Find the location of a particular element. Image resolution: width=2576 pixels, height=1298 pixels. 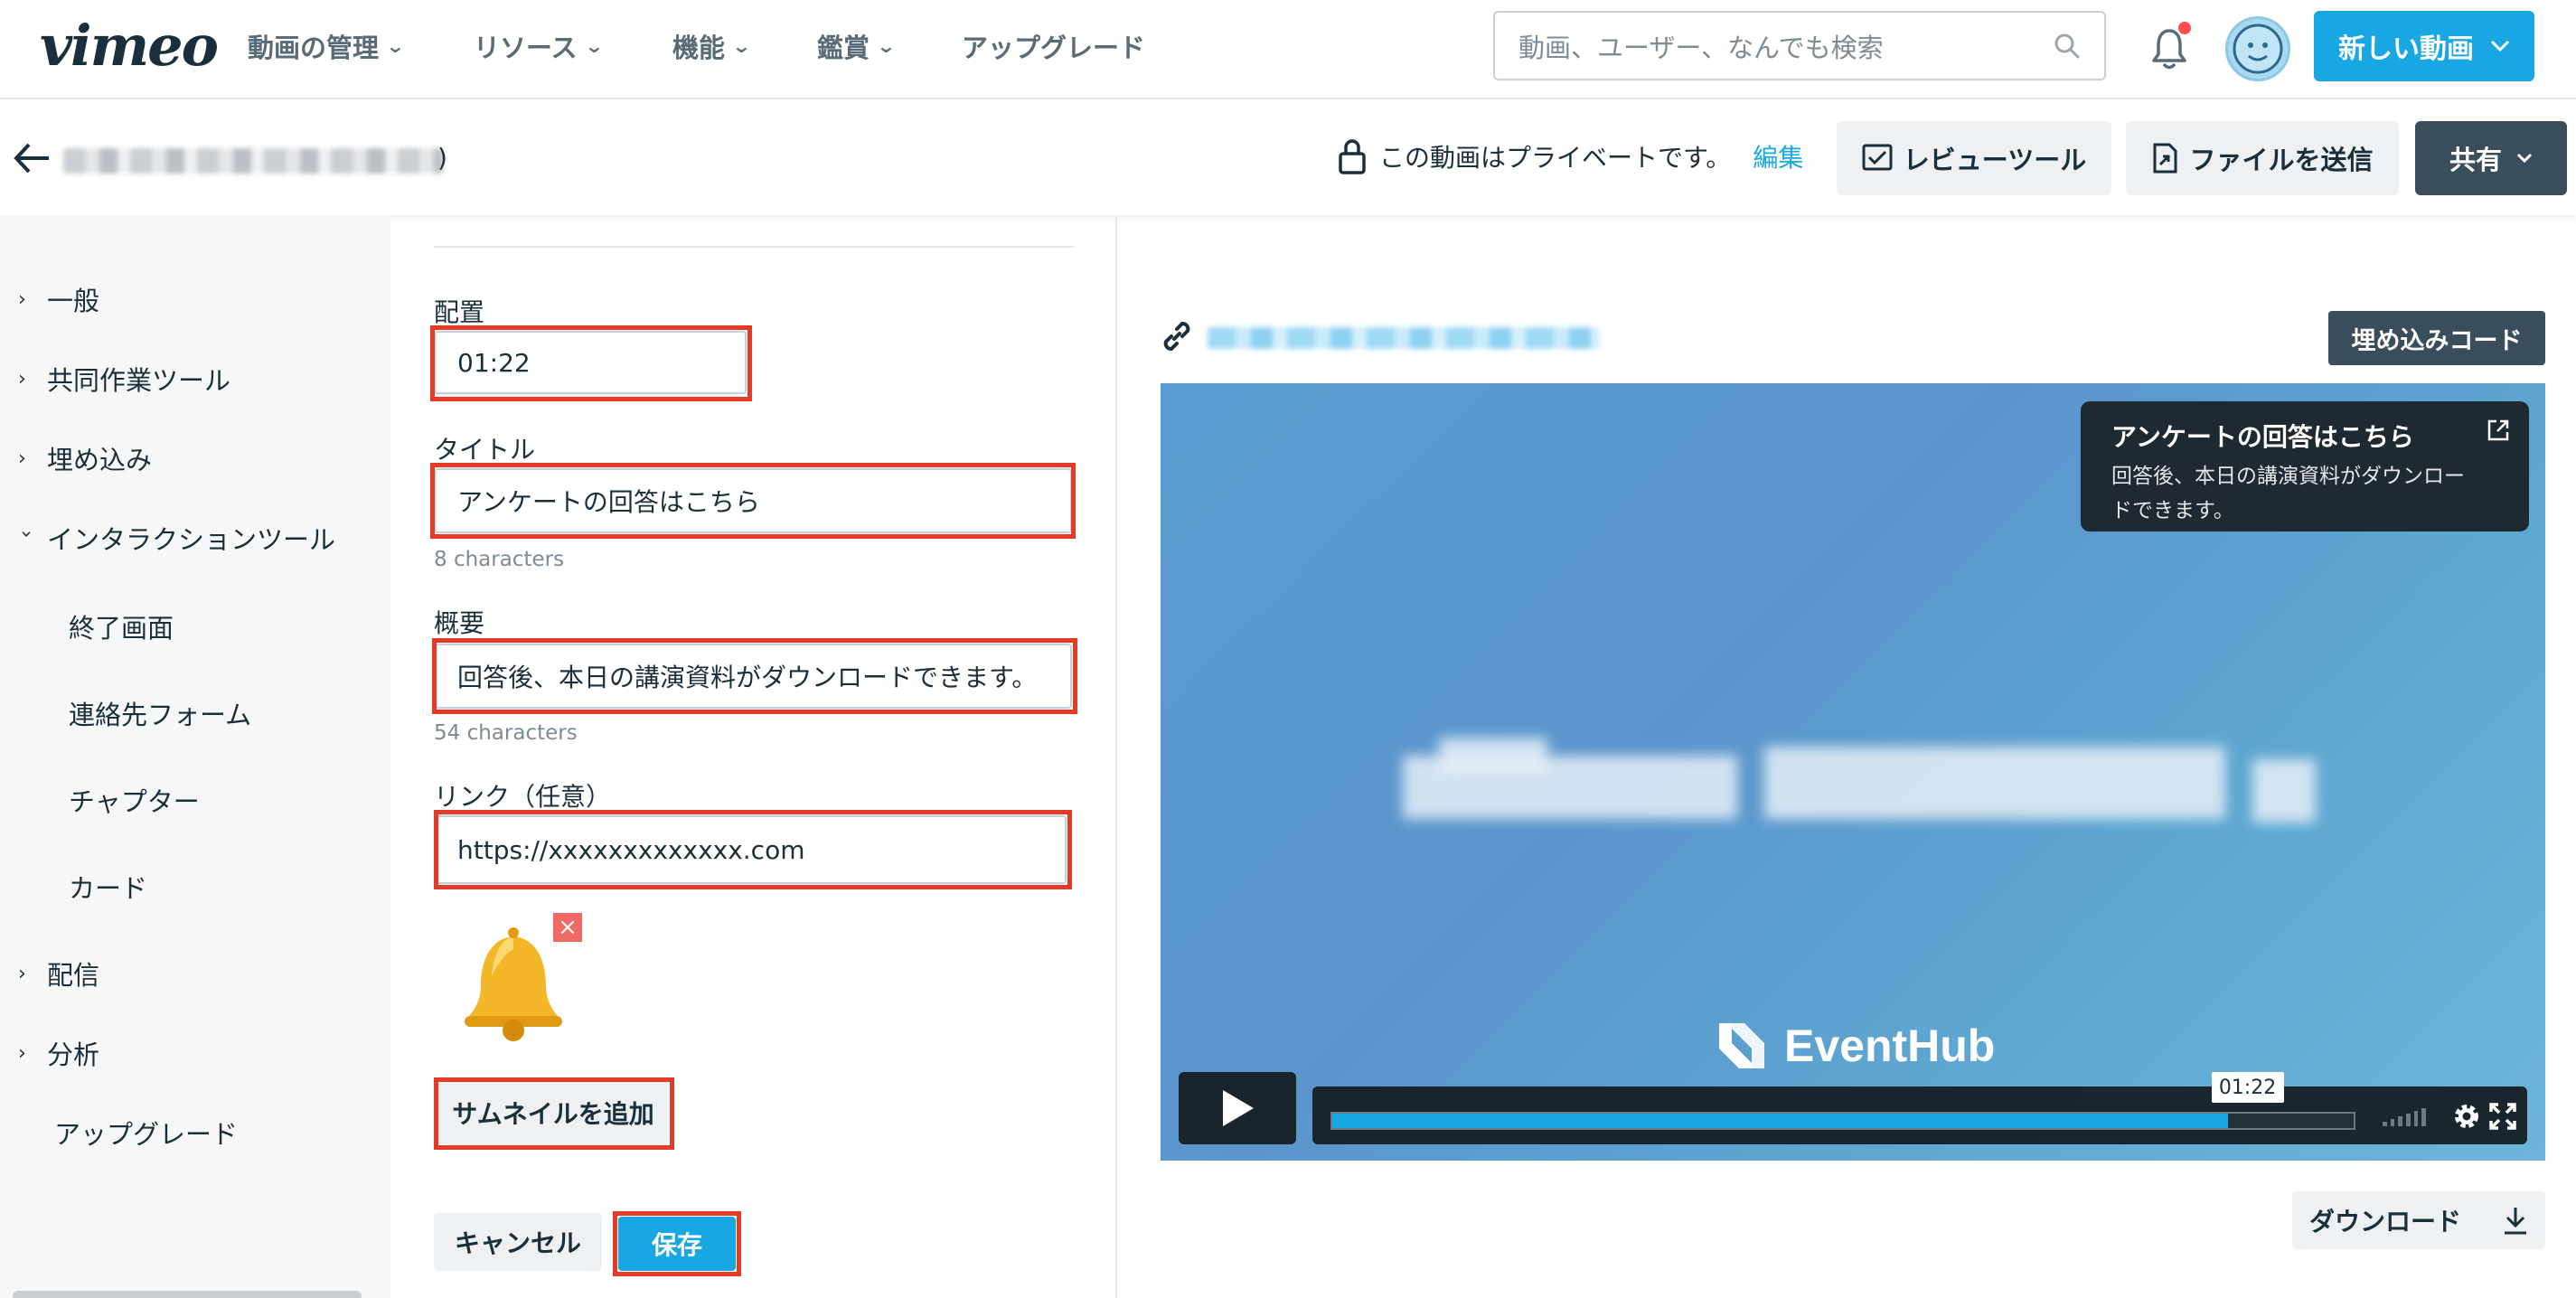

search-input: 動画、ユーザー、なんでも検索 is located at coordinates (1800, 45).